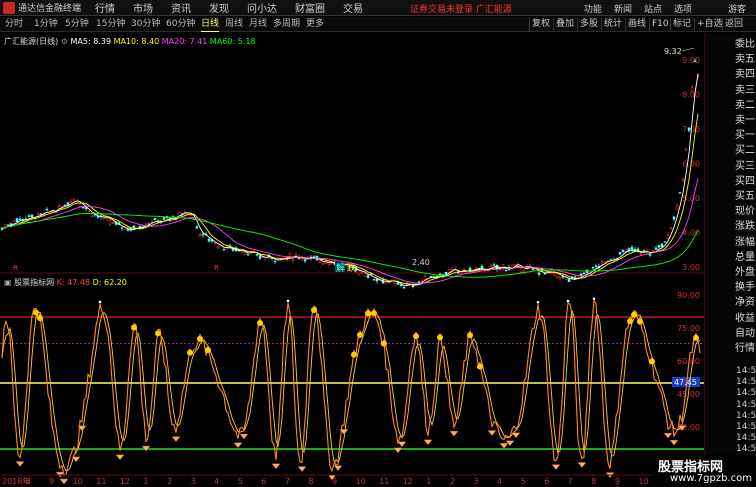 The image size is (756, 487). What do you see at coordinates (688, 295) in the screenshot?
I see `indicator-tick: 90.00` at bounding box center [688, 295].